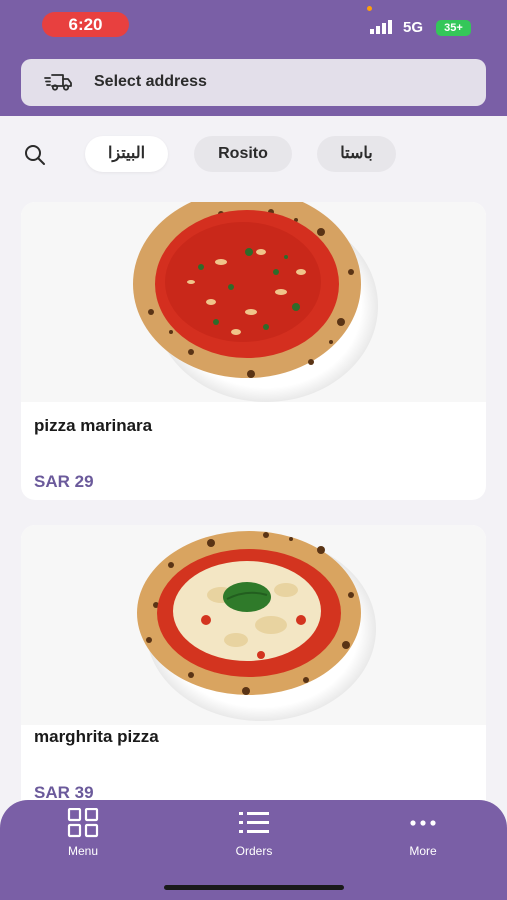 This screenshot has height=900, width=507. What do you see at coordinates (356, 154) in the screenshot?
I see `category-tab-pasta: باستا` at bounding box center [356, 154].